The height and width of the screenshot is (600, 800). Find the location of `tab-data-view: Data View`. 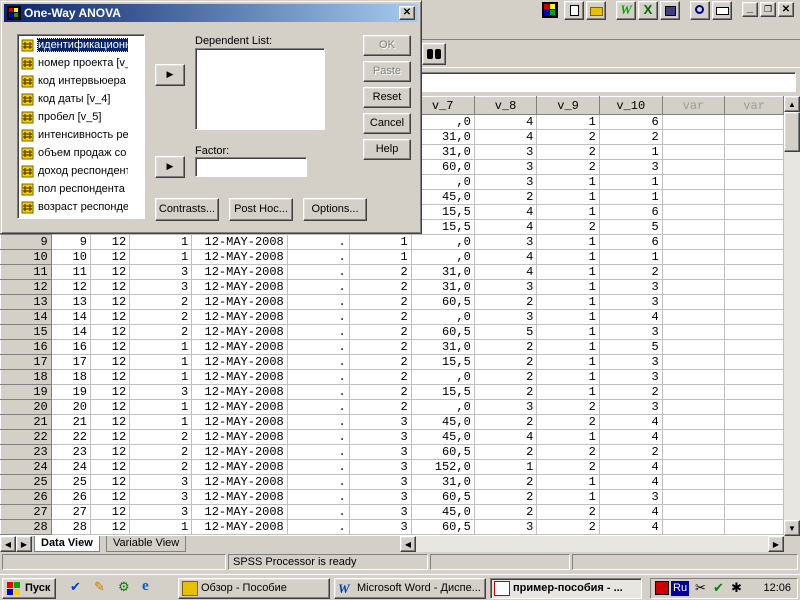

tab-data-view: Data View is located at coordinates (67, 544).